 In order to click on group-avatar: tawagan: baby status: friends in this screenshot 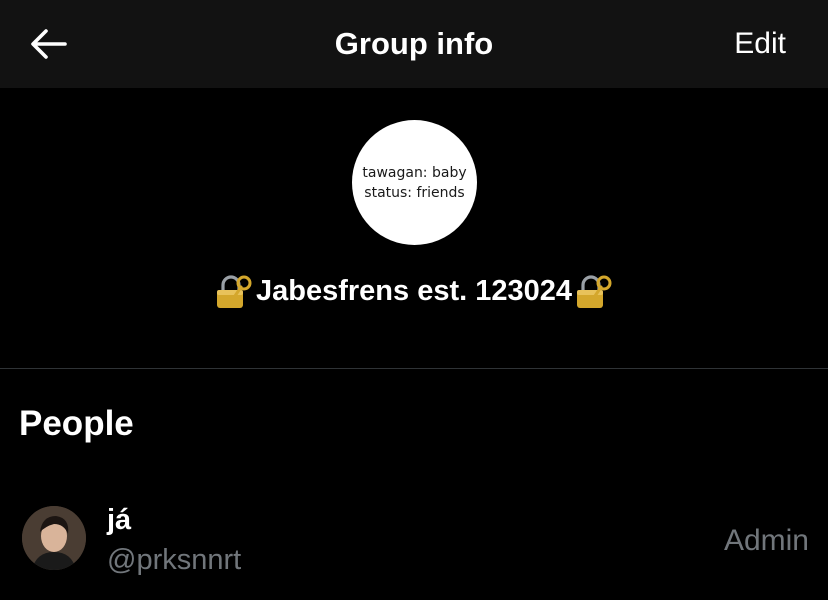, I will do `click(414, 182)`.